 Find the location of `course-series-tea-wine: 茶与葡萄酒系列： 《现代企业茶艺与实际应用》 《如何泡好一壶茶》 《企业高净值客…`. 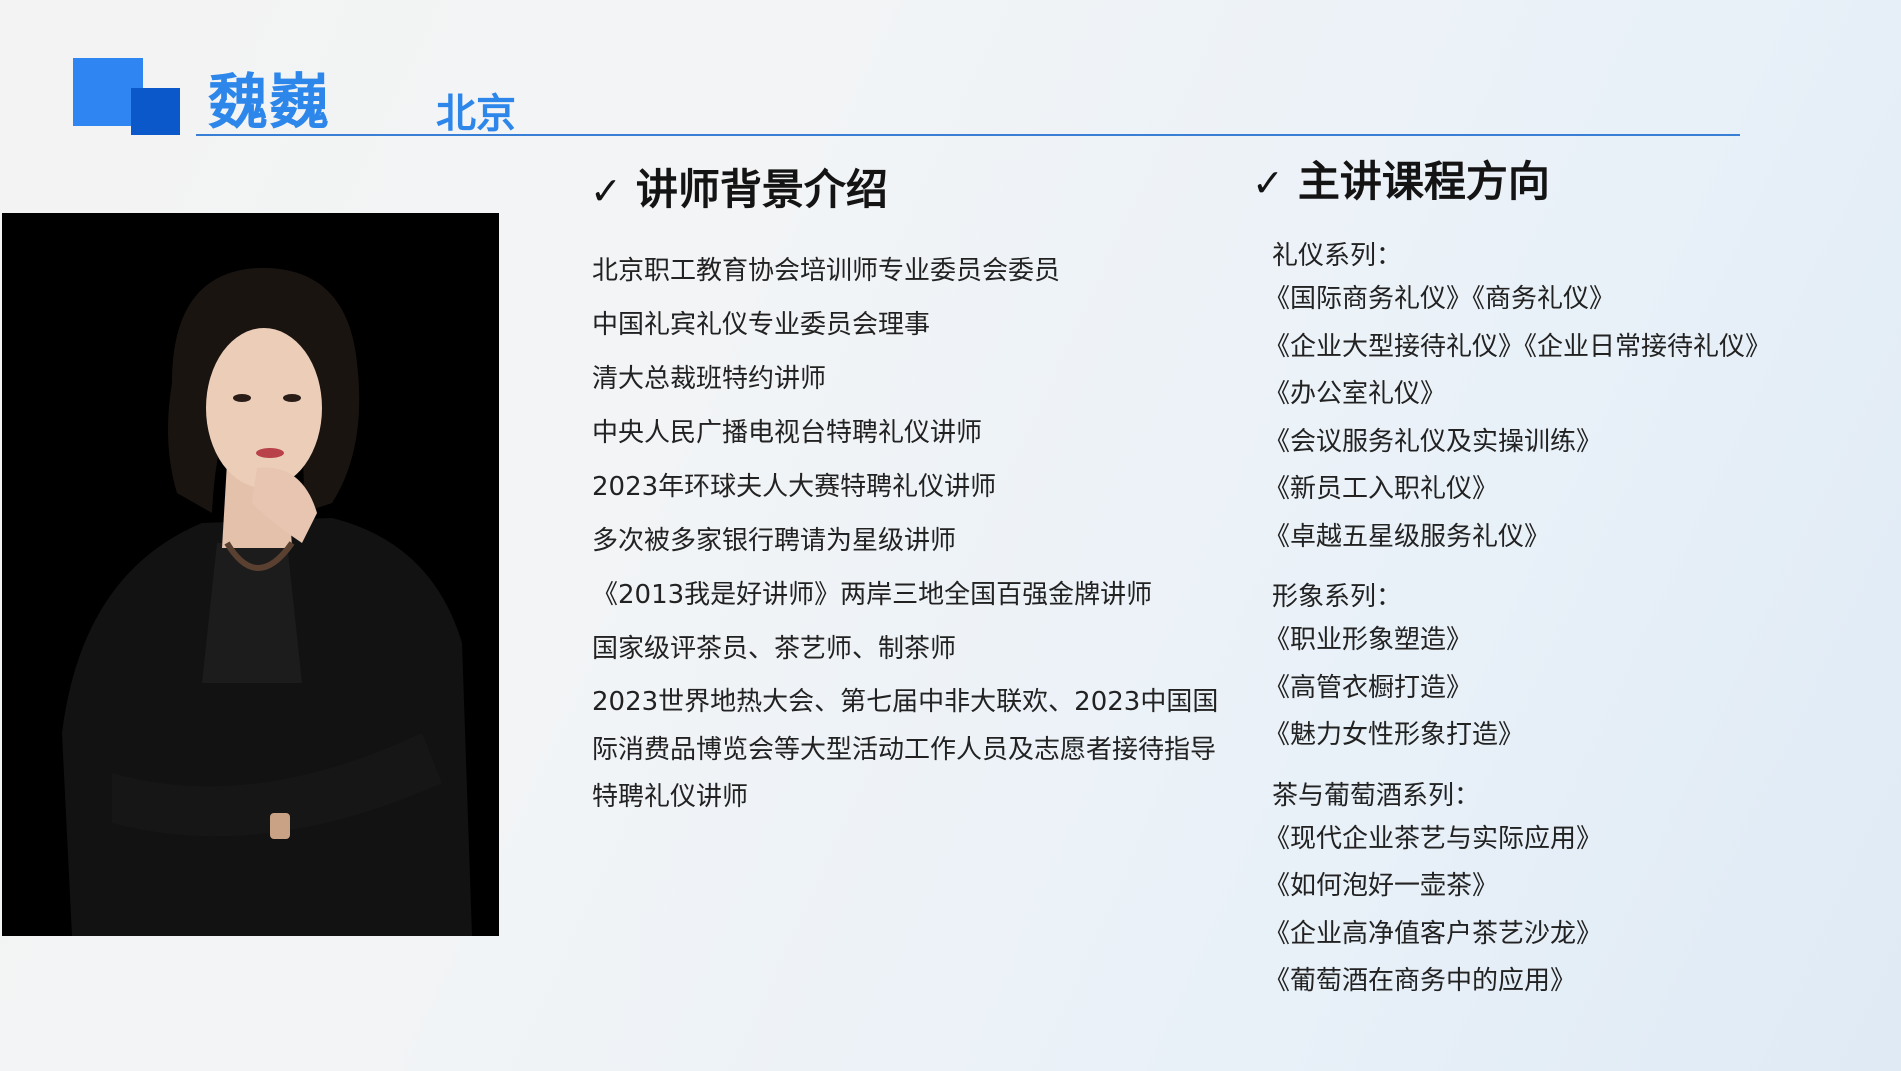

course-series-tea-wine: 茶与葡萄酒系列： 《现代企业茶艺与实际应用》 《如何泡好一壶茶》 《企业高净值客… is located at coordinates (1568, 891).